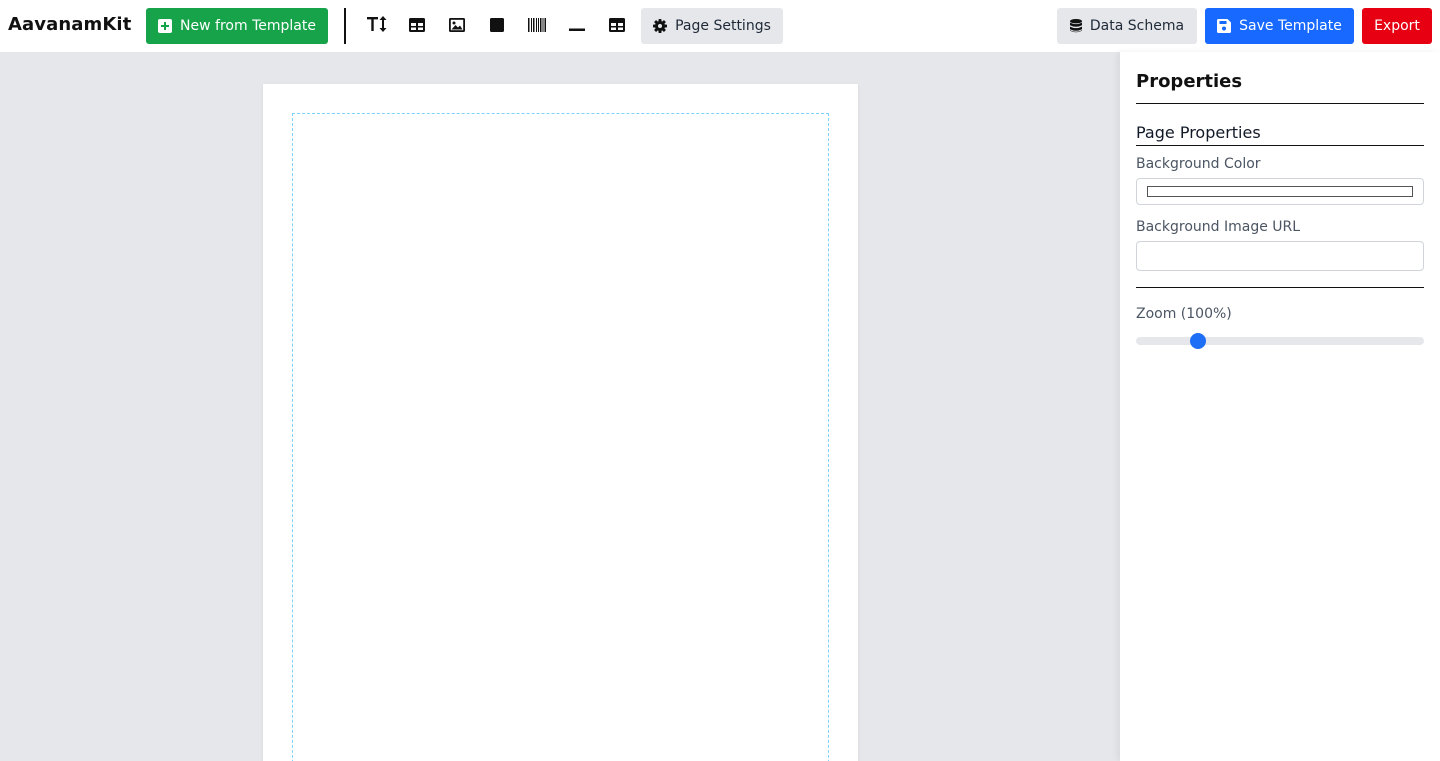 The height and width of the screenshot is (761, 1440). I want to click on line-tool-button, so click(577, 26).